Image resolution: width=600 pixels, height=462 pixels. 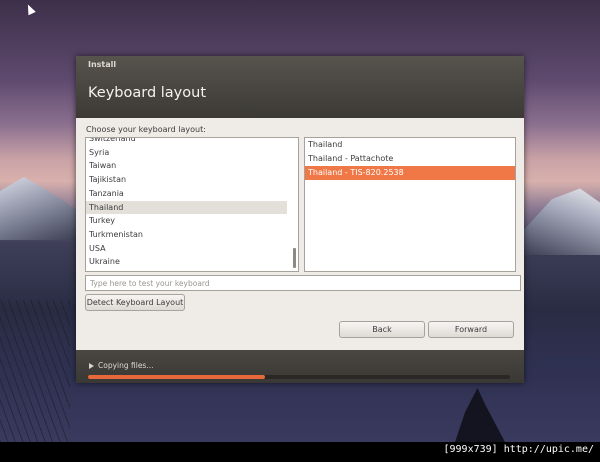 I want to click on country-list-item: USA, so click(x=186, y=248).